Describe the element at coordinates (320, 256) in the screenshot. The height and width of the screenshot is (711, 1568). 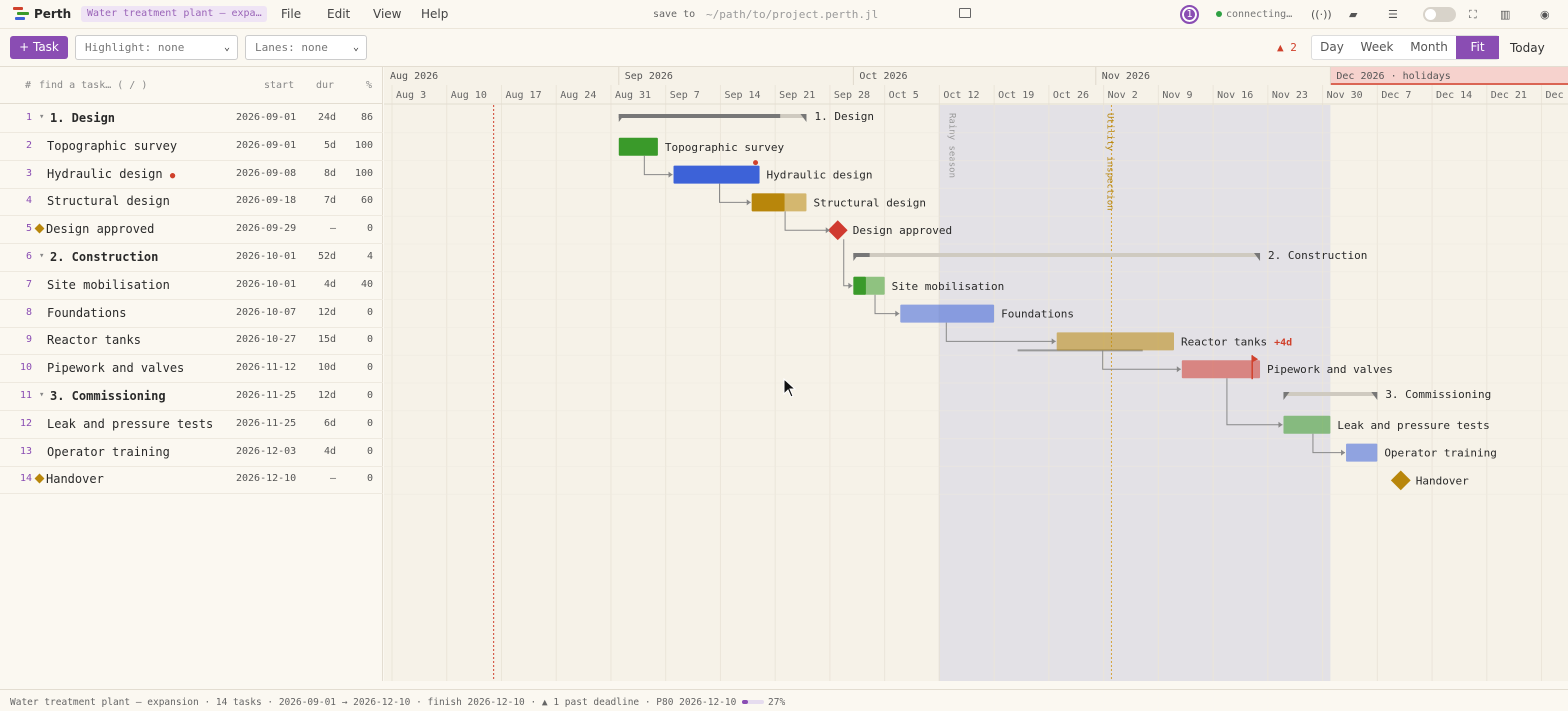
I see `task-duration: 52d` at that location.